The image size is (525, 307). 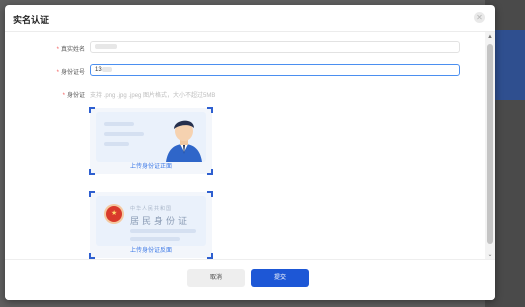 I want to click on id-card-back-illustration: ★ 中华人民共和国 居民身份证, so click(x=151, y=221).